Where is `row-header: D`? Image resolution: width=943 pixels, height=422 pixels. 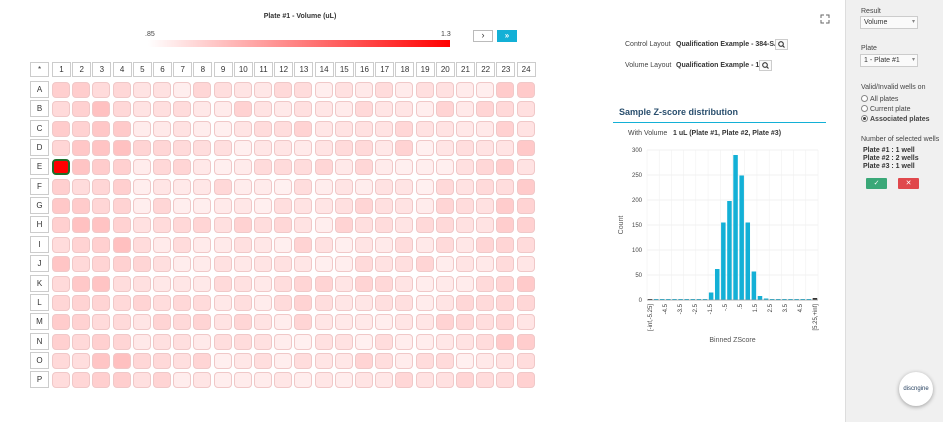
row-header: D is located at coordinates (39, 148).